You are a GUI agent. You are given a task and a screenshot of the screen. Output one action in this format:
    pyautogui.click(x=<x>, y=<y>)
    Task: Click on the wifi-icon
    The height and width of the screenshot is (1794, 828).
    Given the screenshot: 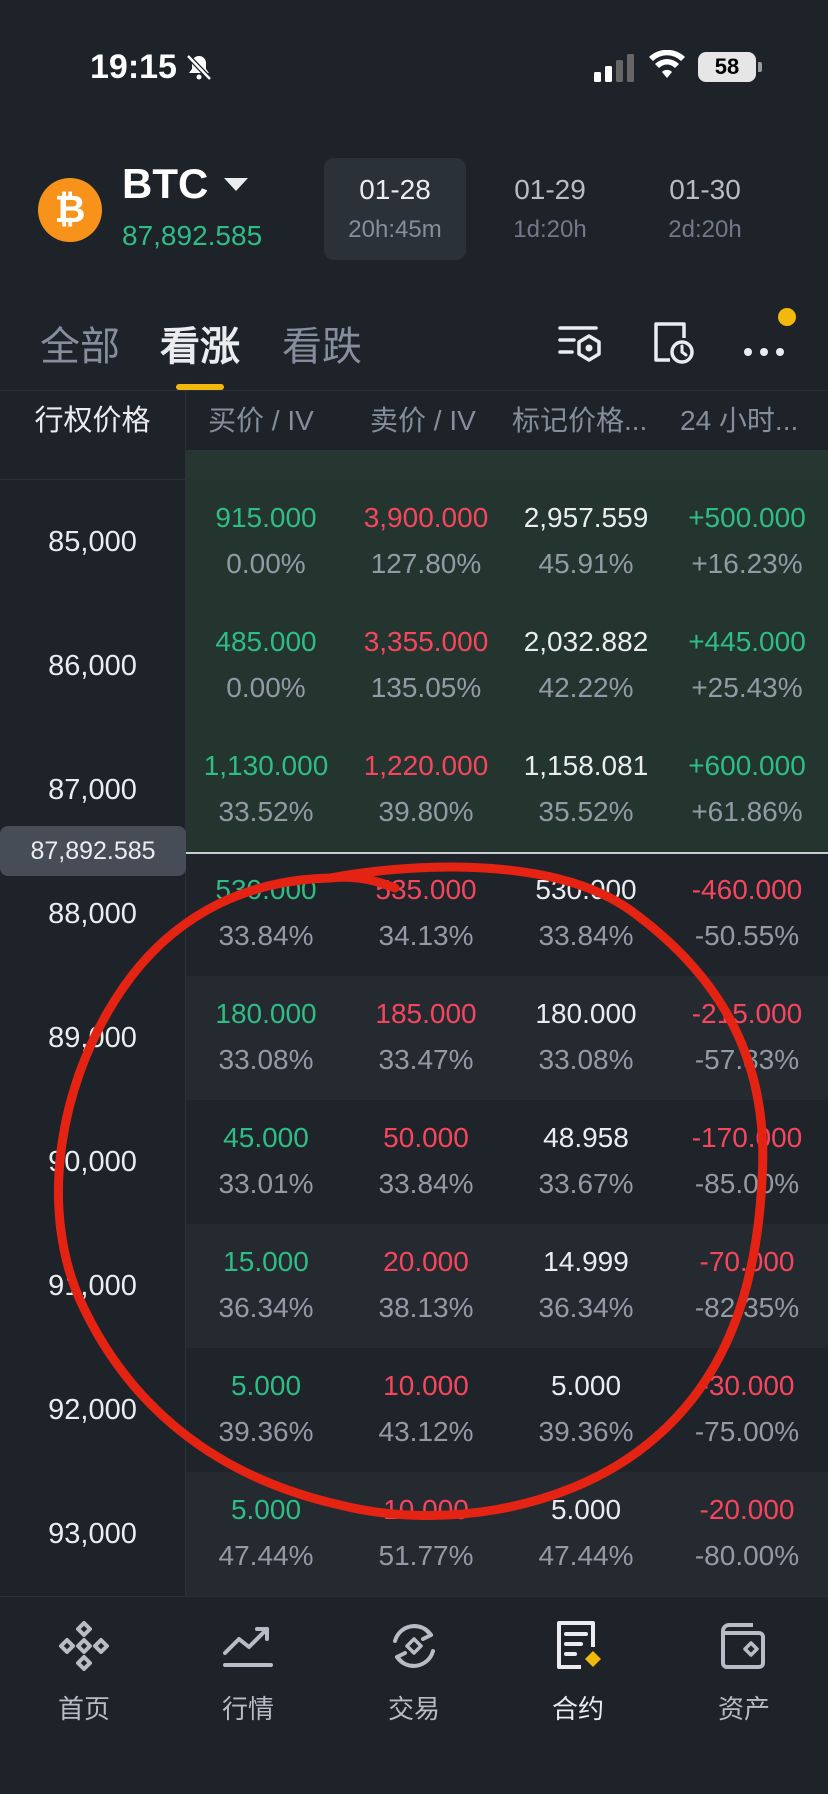 What is the action you would take?
    pyautogui.click(x=667, y=64)
    